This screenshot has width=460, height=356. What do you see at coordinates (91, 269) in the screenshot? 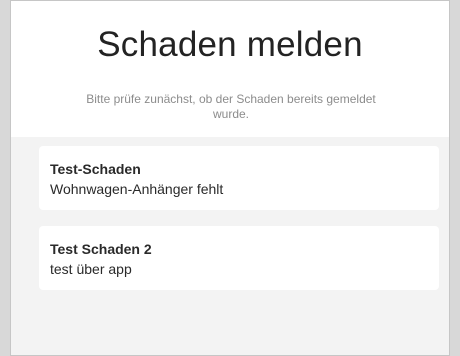
I see `damage-description: test über app` at bounding box center [91, 269].